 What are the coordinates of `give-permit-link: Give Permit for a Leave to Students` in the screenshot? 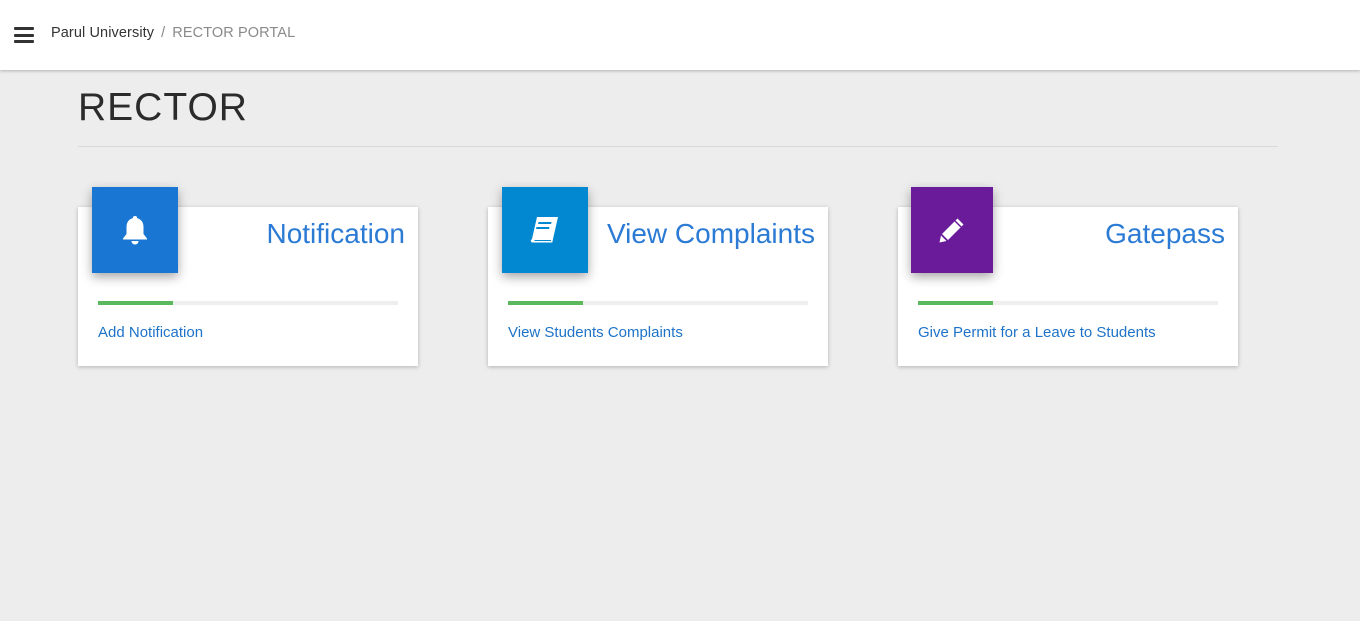 It's located at (1037, 332).